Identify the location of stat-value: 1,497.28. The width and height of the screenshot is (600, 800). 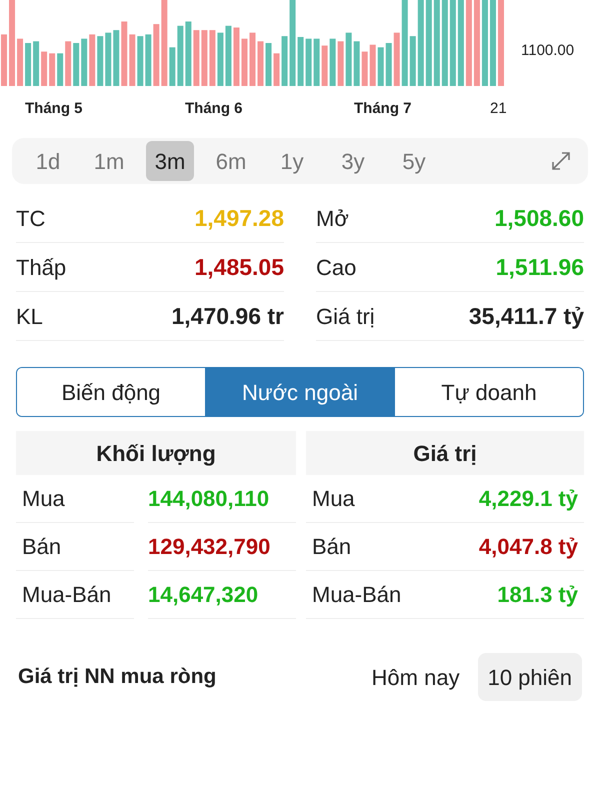
(239, 218).